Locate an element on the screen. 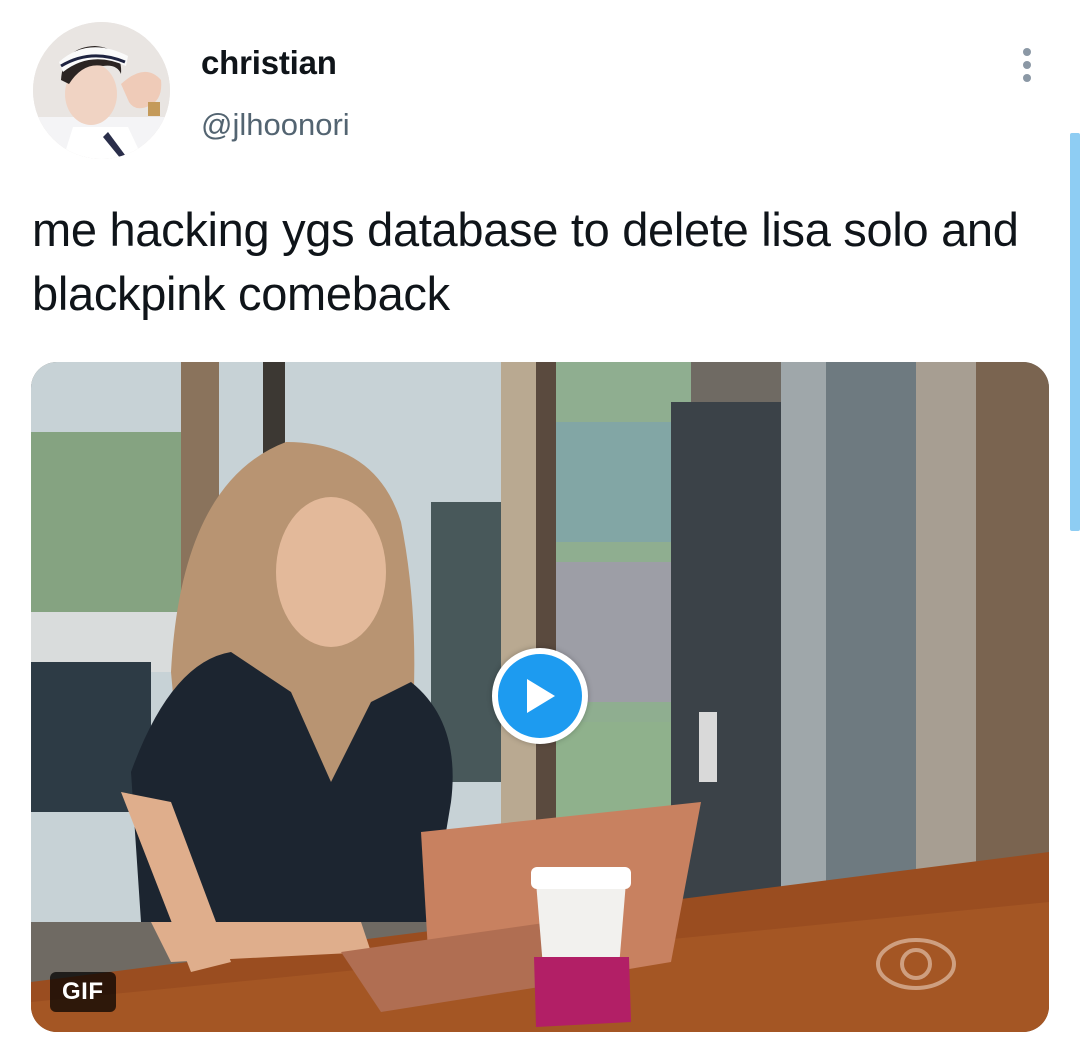 This screenshot has height=1062, width=1080. more-options-icon is located at coordinates (1027, 52).